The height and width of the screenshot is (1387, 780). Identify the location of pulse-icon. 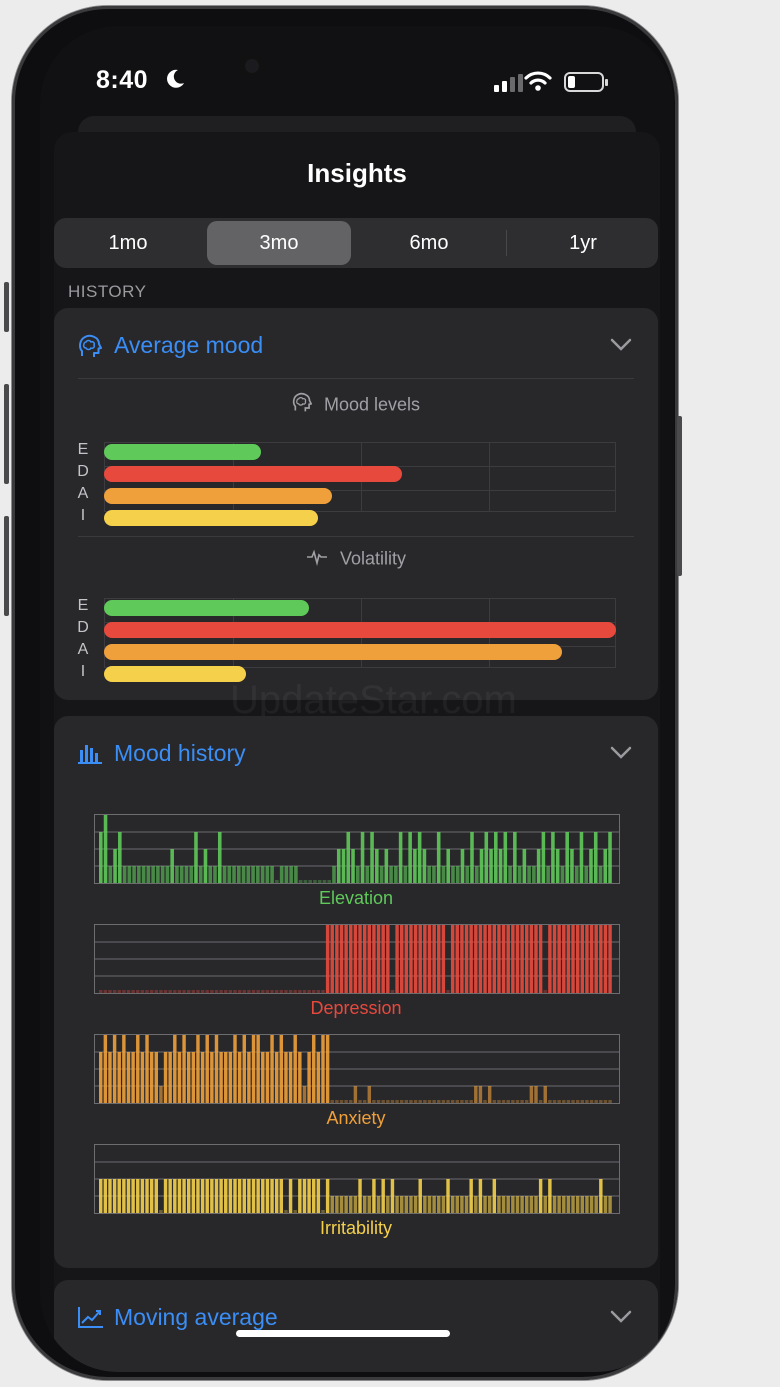
(317, 559).